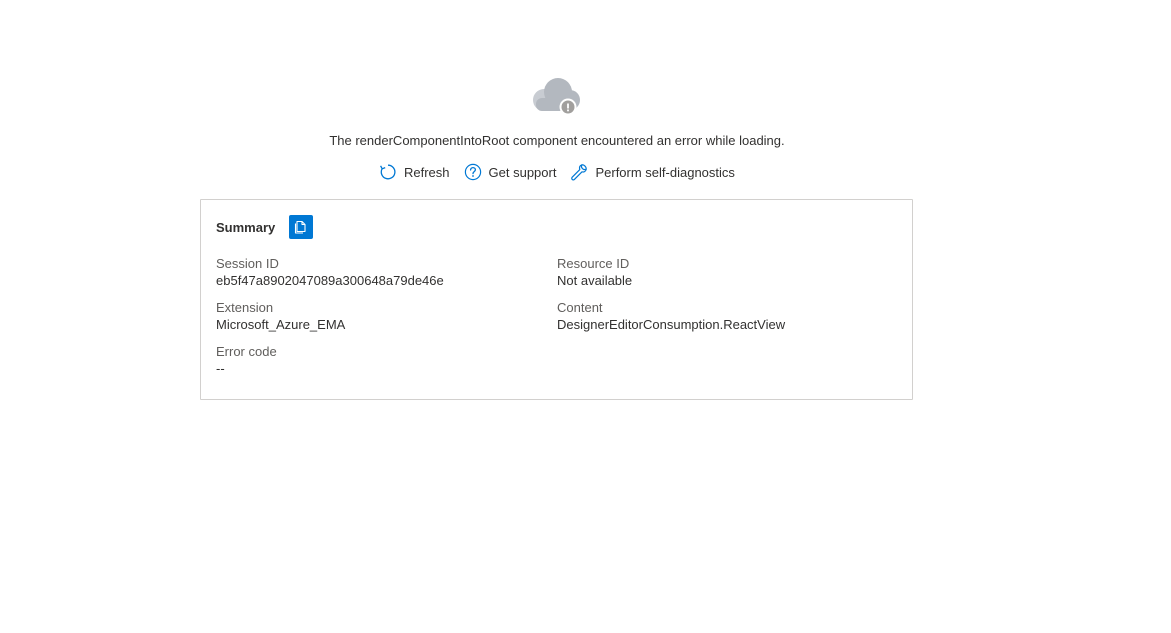  I want to click on cloud-error-icon, so click(556, 97).